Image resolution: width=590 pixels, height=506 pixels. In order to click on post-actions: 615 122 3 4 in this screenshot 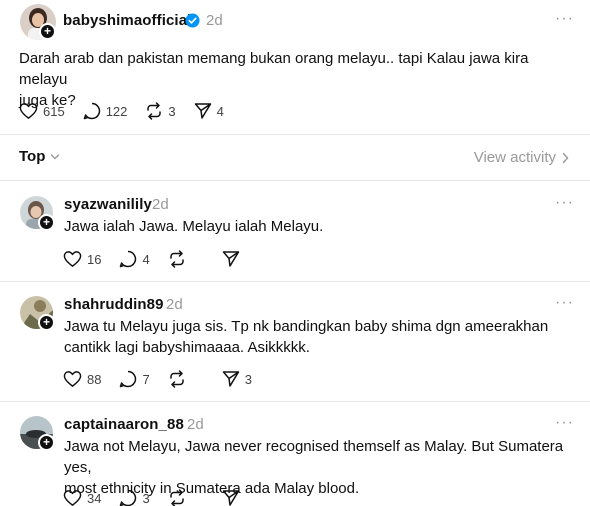, I will do `click(130, 111)`.